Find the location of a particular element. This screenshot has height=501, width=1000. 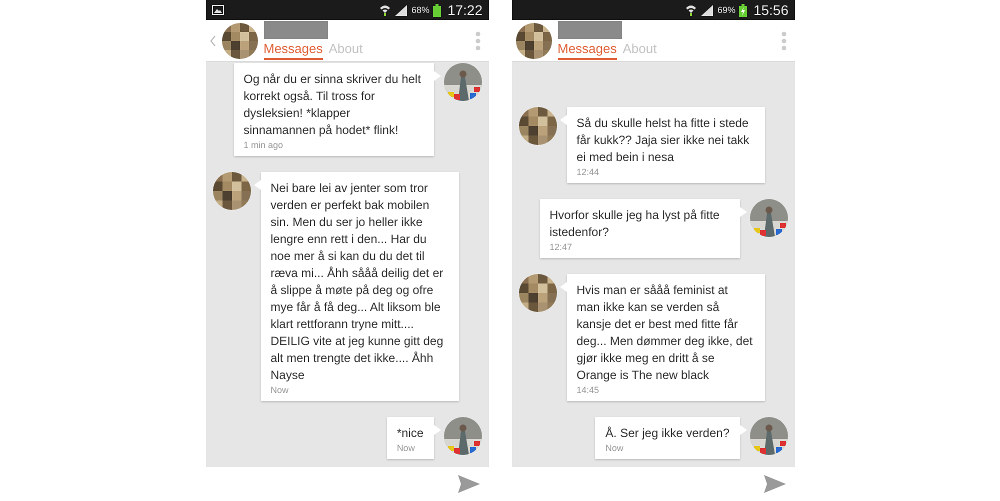

message-text: Hvorfor skulle jeg ha lyst på fitte istedenfor? is located at coordinates (635, 224).